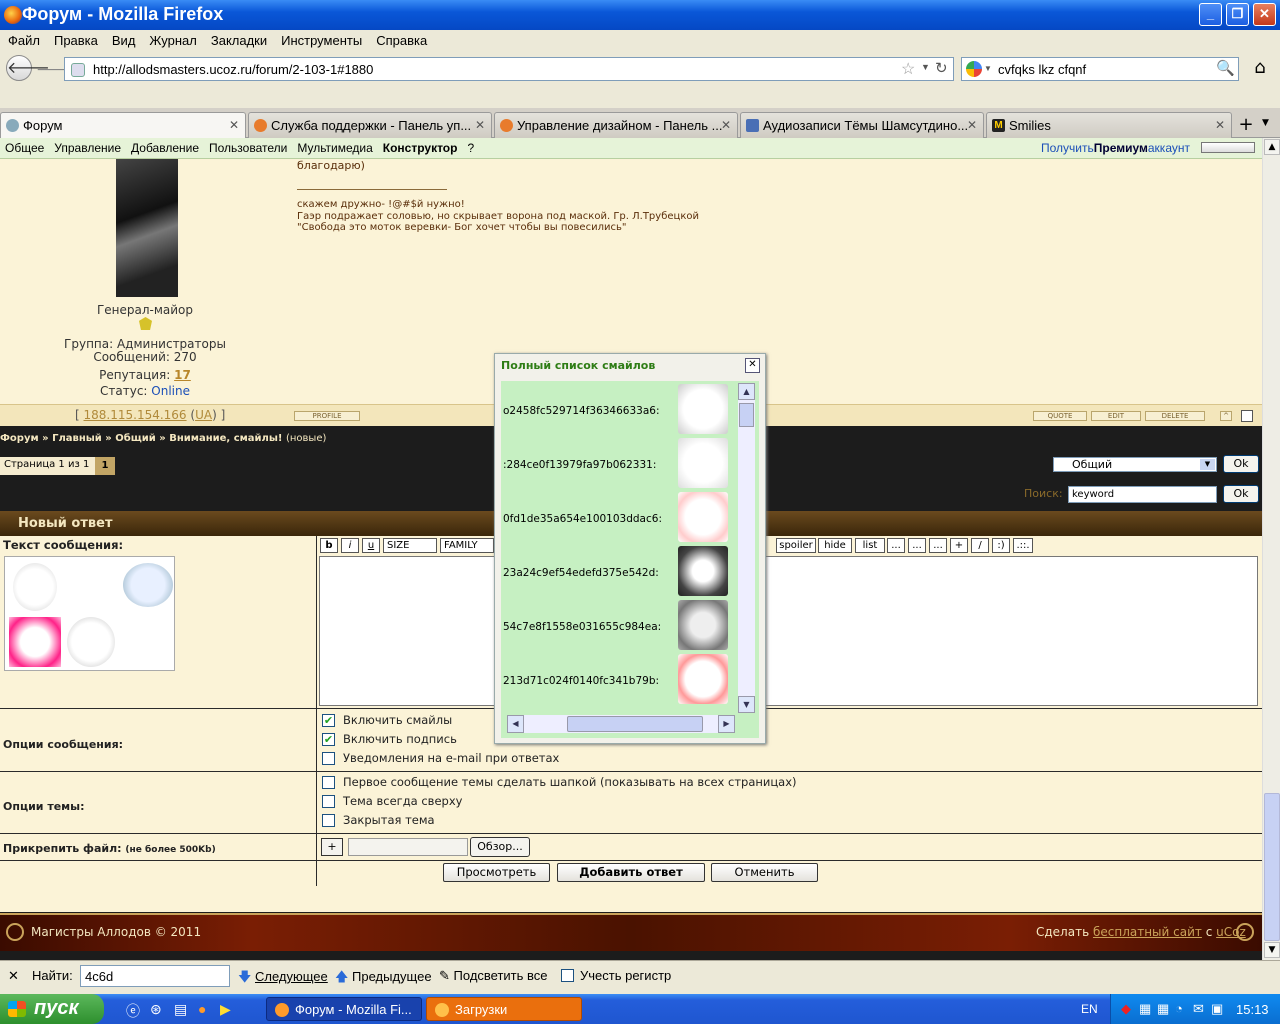  What do you see at coordinates (959, 545) in the screenshot?
I see `toolbar-plus-button: +` at bounding box center [959, 545].